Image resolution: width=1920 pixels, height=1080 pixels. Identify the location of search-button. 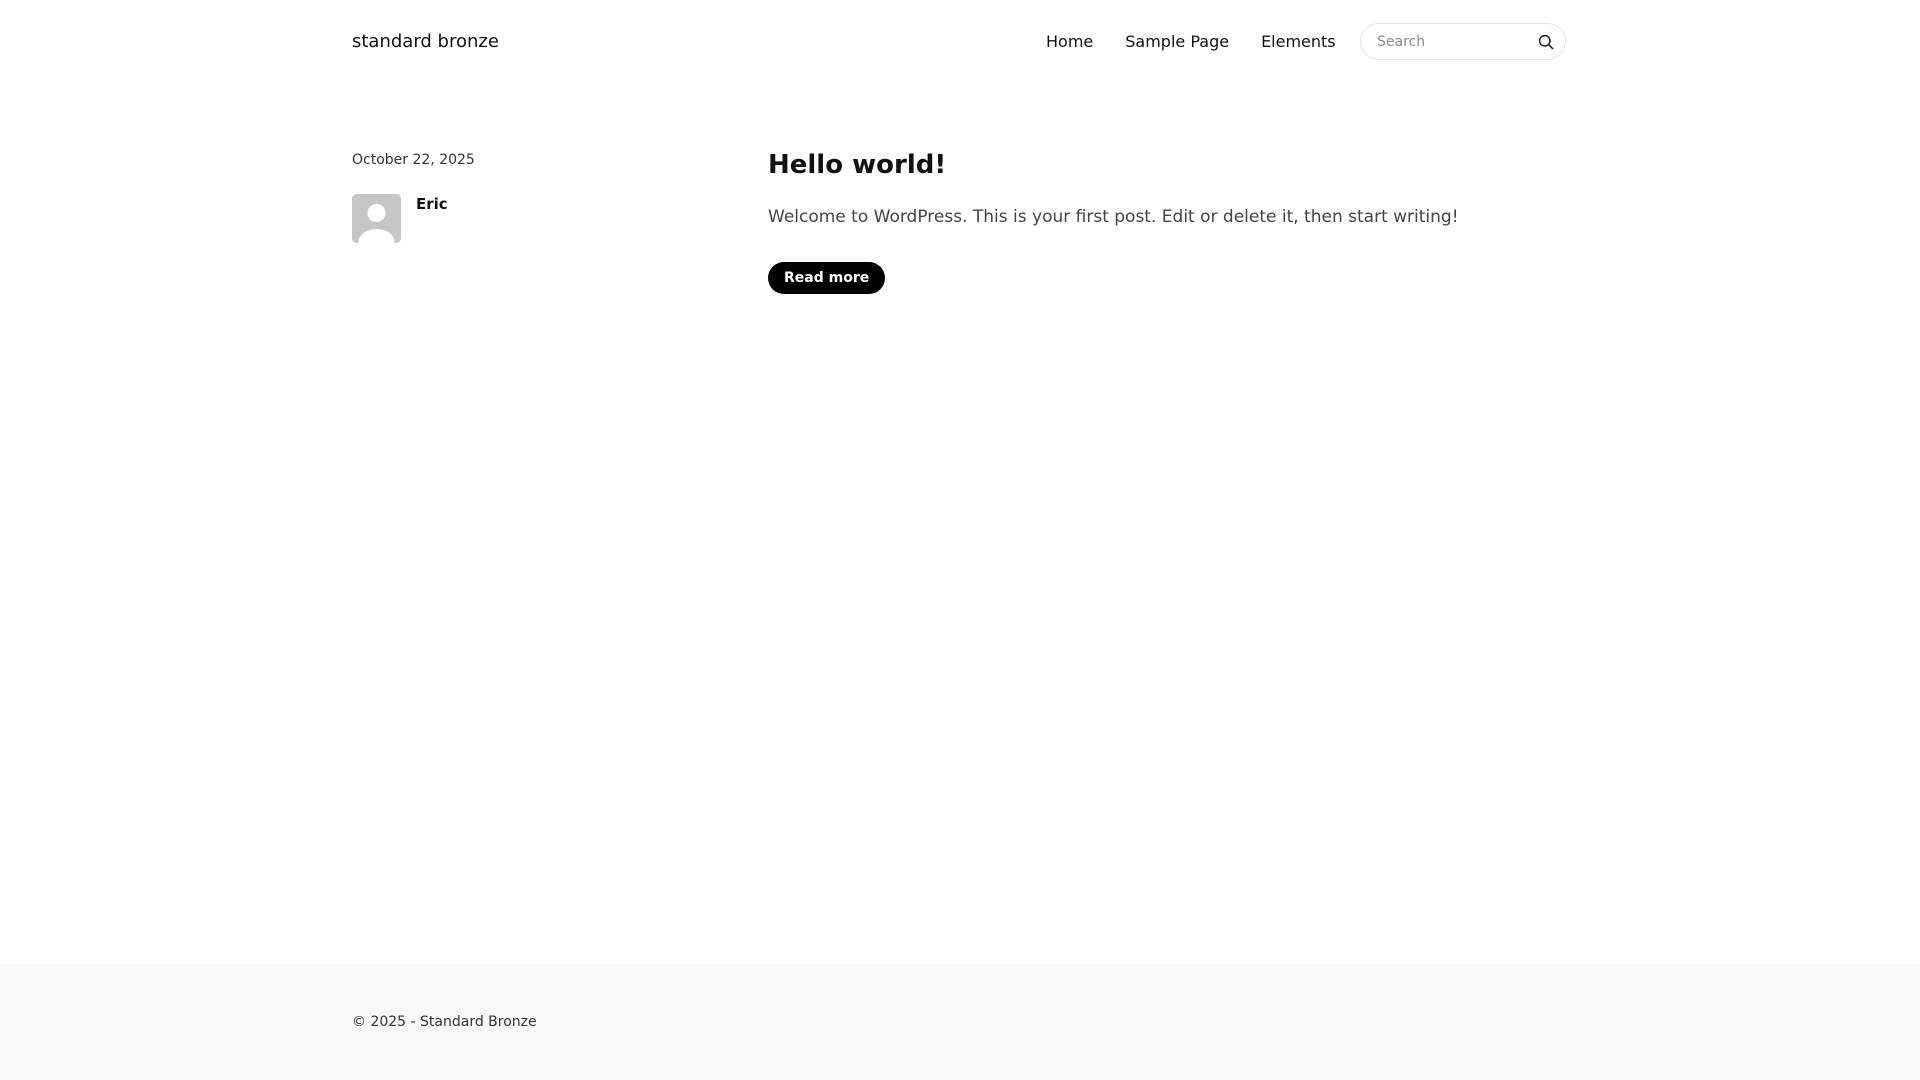
(1546, 42).